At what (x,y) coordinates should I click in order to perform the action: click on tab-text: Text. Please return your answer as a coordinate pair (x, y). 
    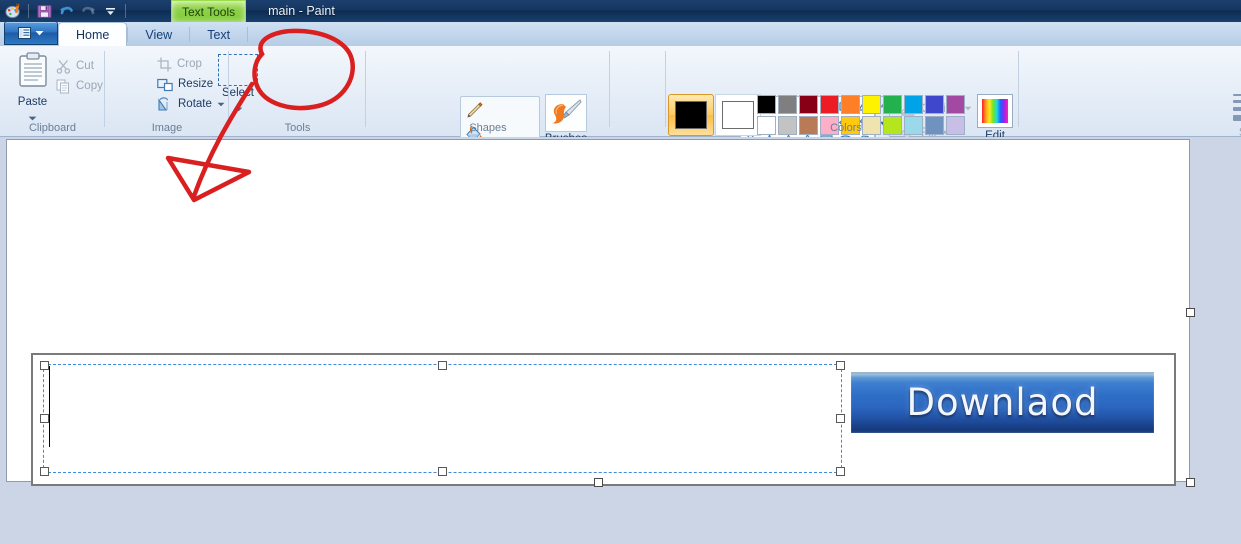
    Looking at the image, I should click on (218, 35).